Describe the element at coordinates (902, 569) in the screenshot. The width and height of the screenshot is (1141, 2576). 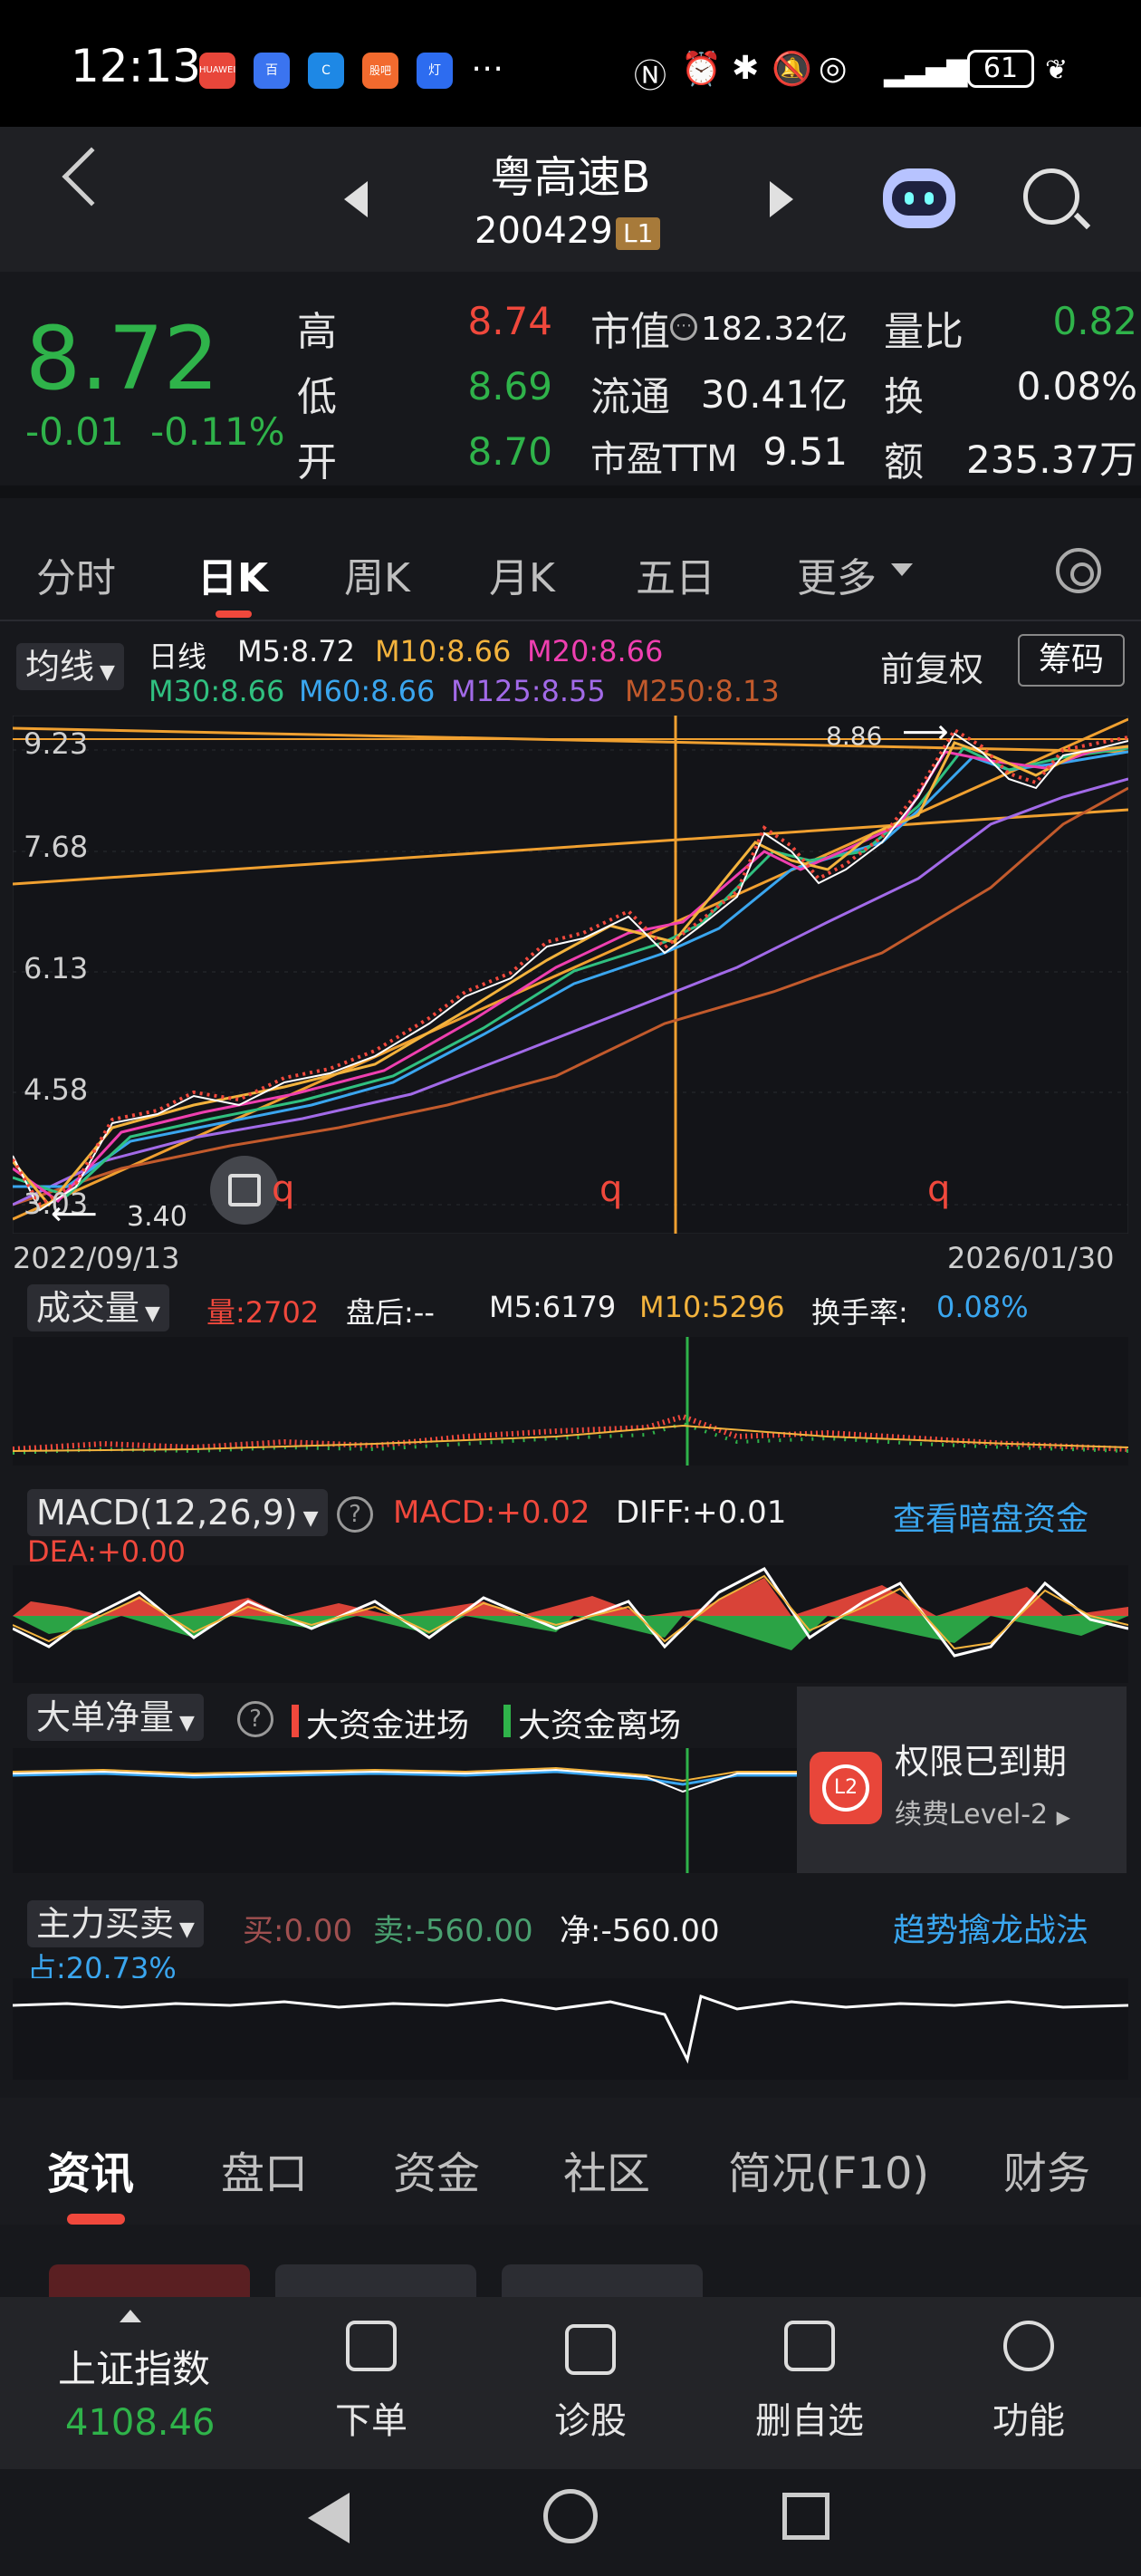
I see `chevron-down-icon` at that location.